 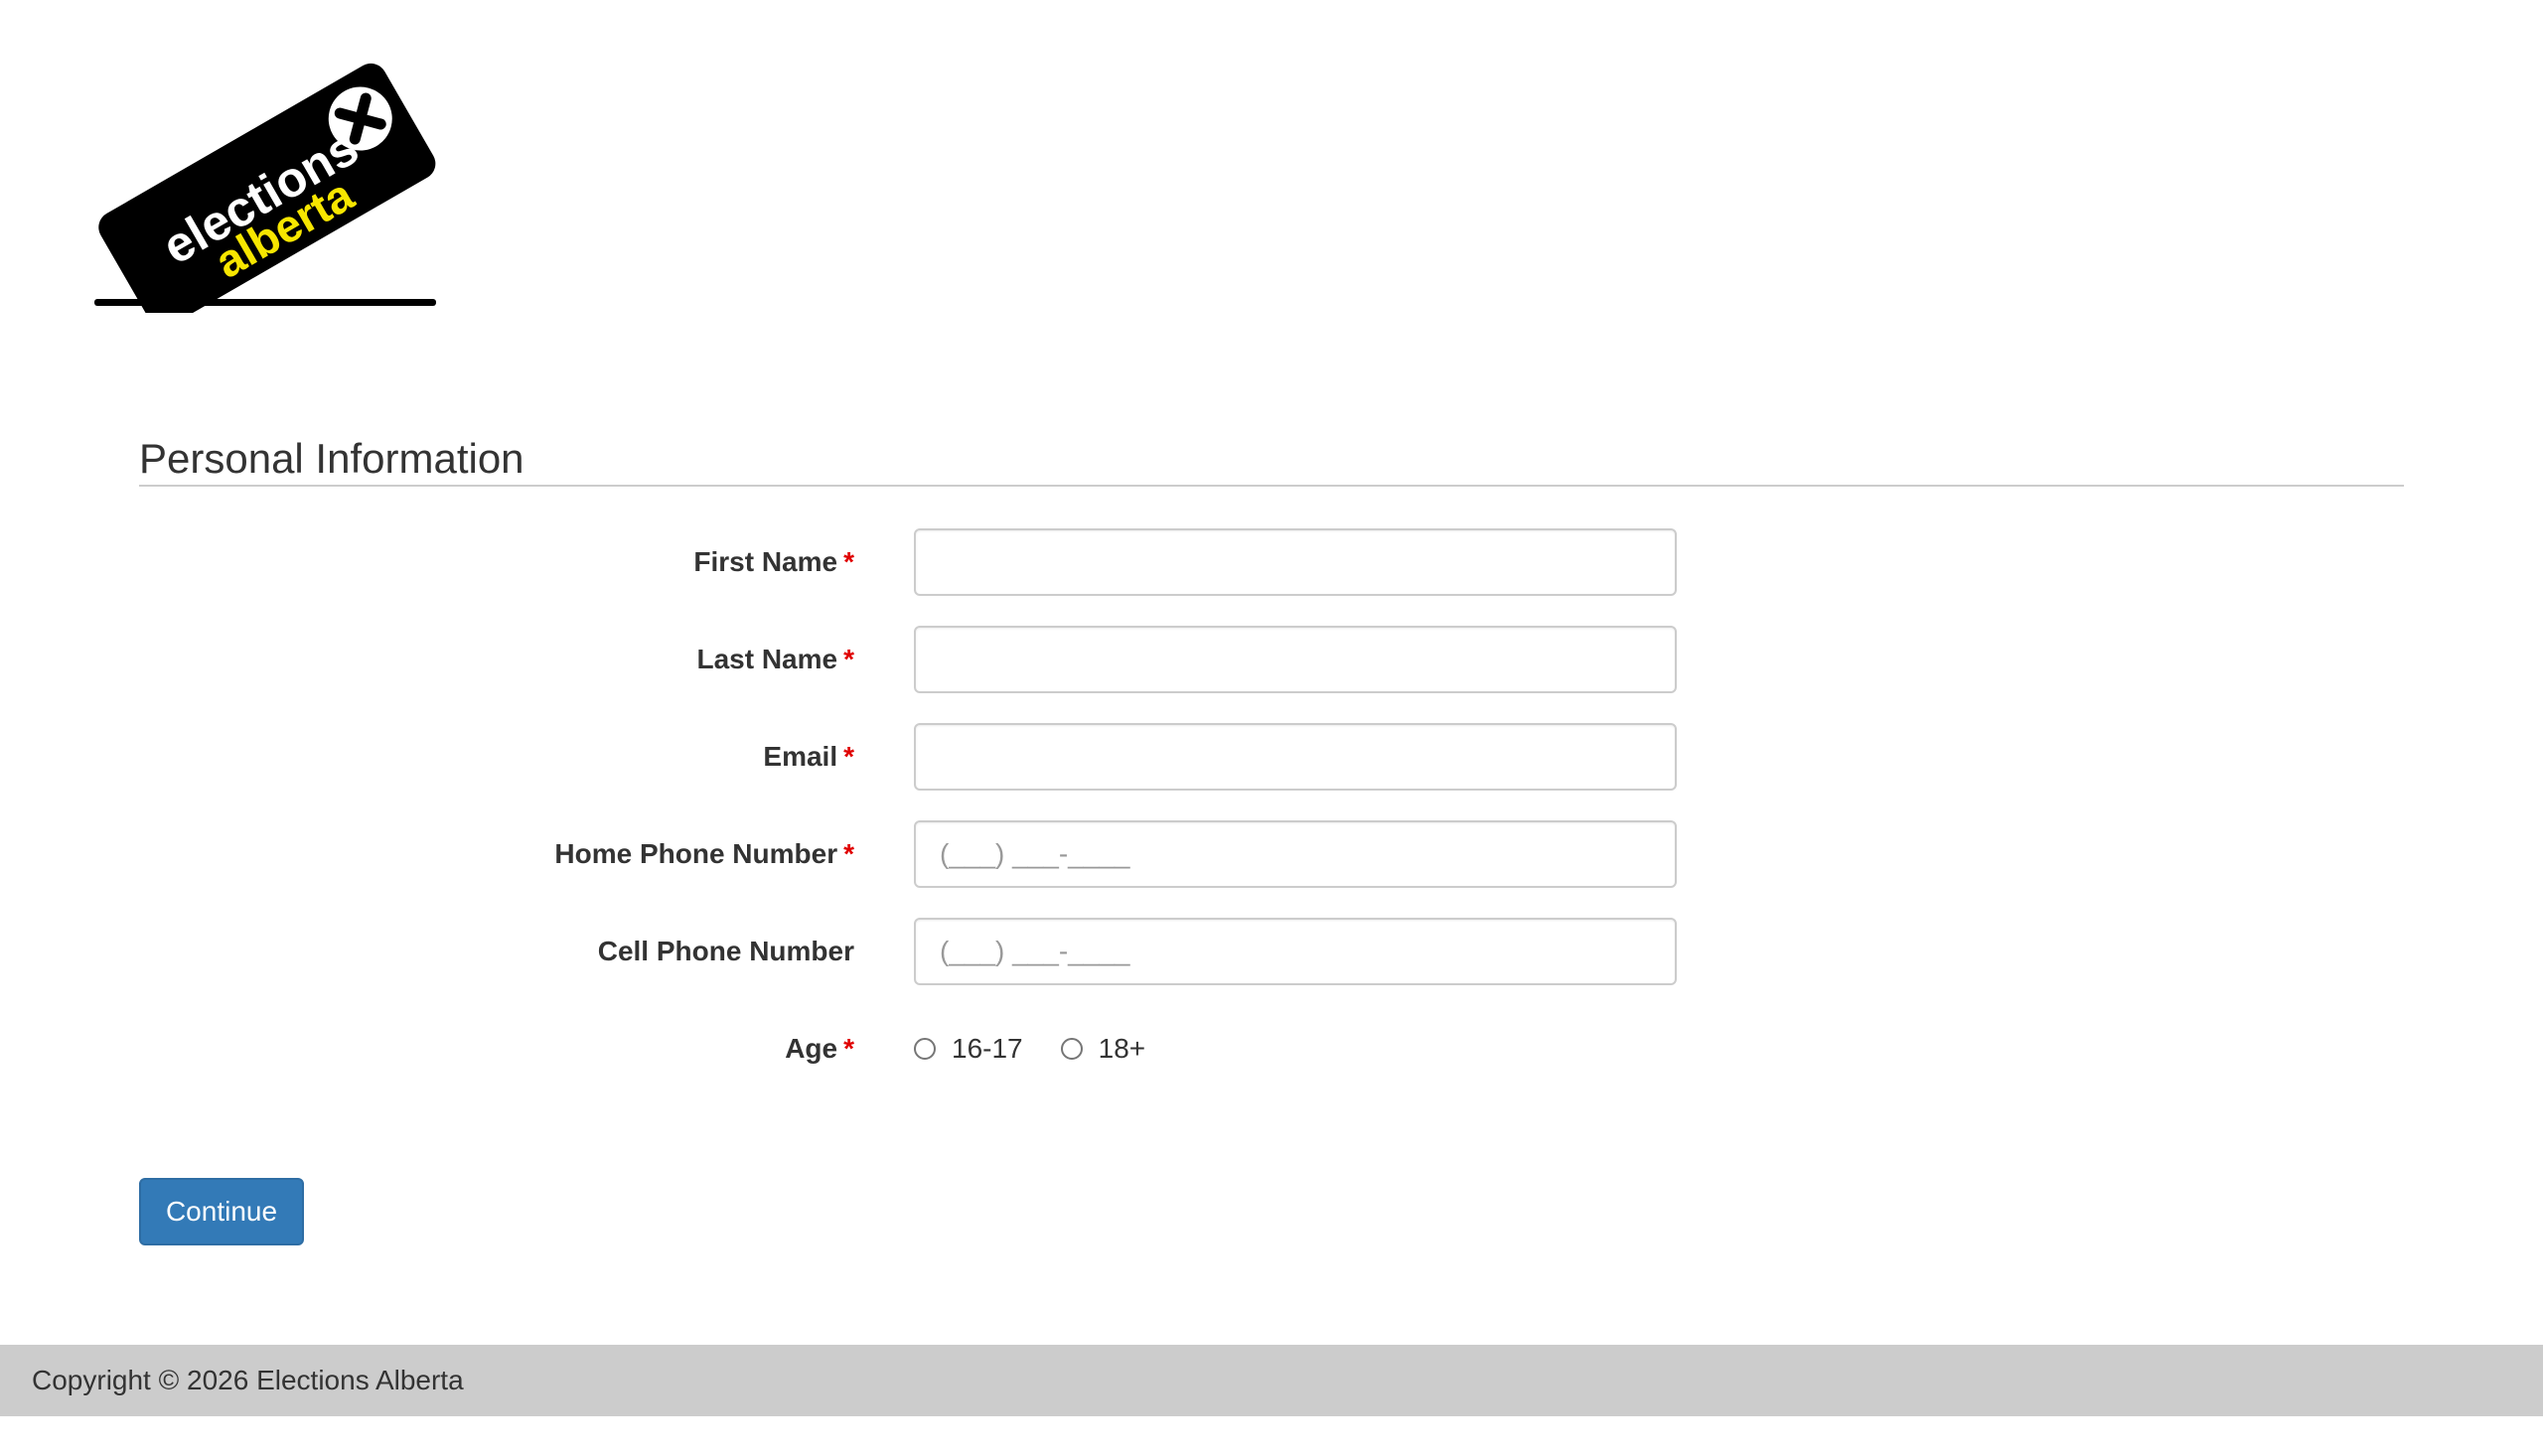 I want to click on age-option-label: 18+, so click(x=1122, y=1048).